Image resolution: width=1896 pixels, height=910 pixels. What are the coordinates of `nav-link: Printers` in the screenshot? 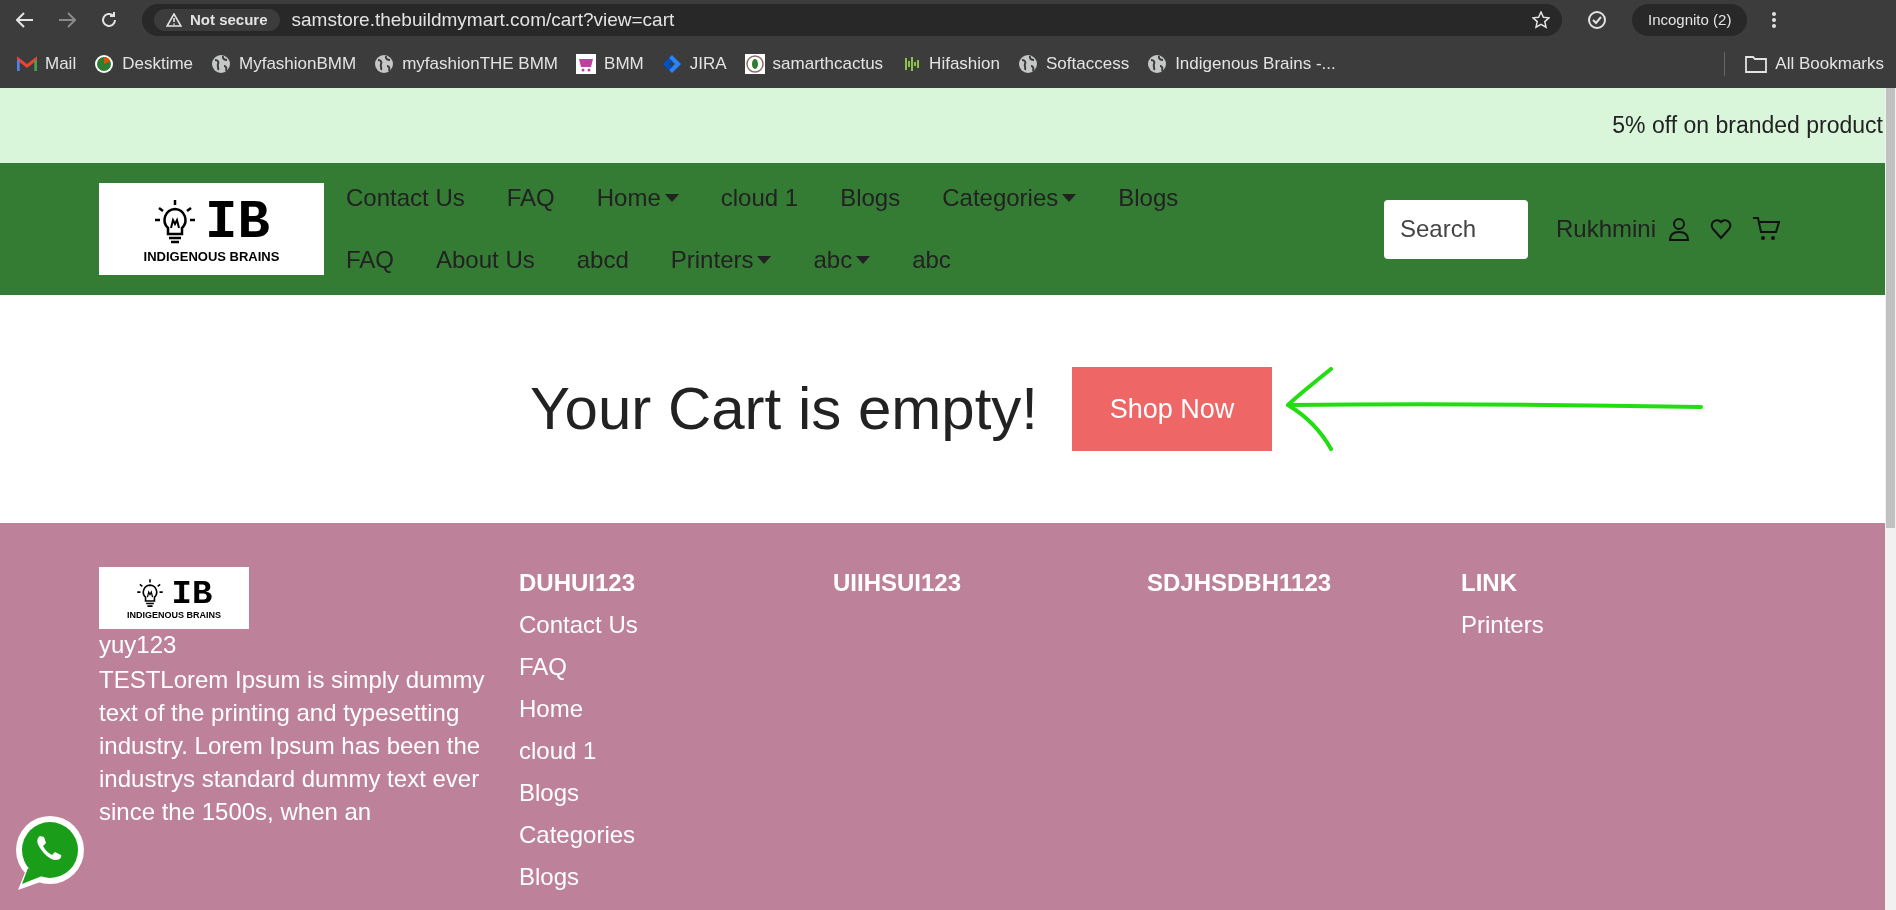 It's located at (725, 260).